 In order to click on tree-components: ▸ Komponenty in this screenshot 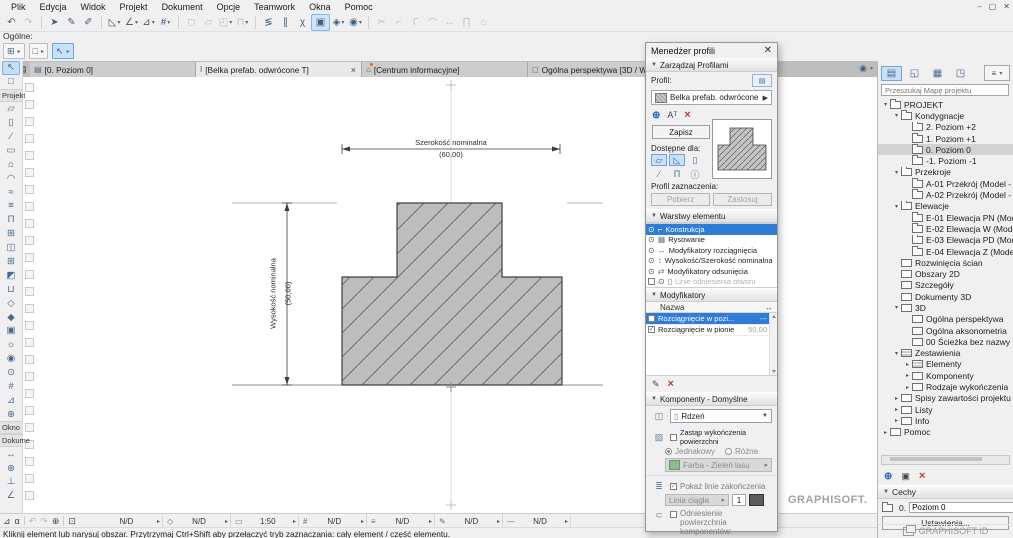, I will do `click(945, 375)`.